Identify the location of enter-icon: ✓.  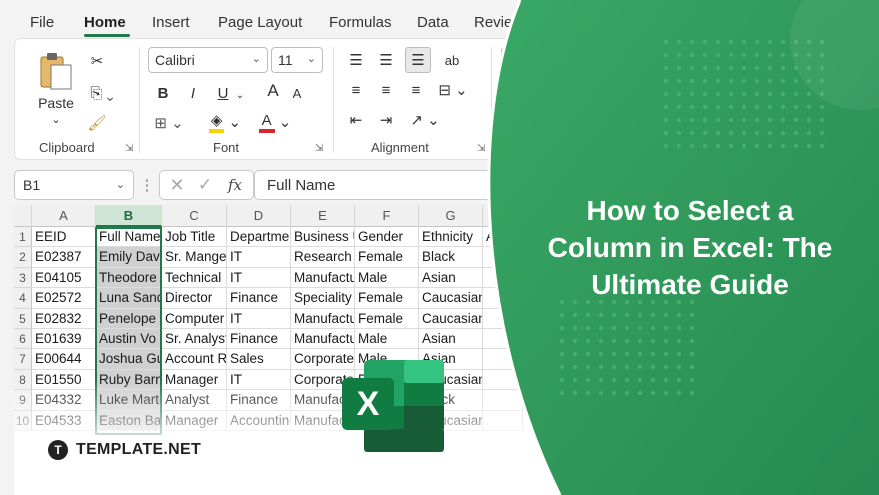
(205, 185).